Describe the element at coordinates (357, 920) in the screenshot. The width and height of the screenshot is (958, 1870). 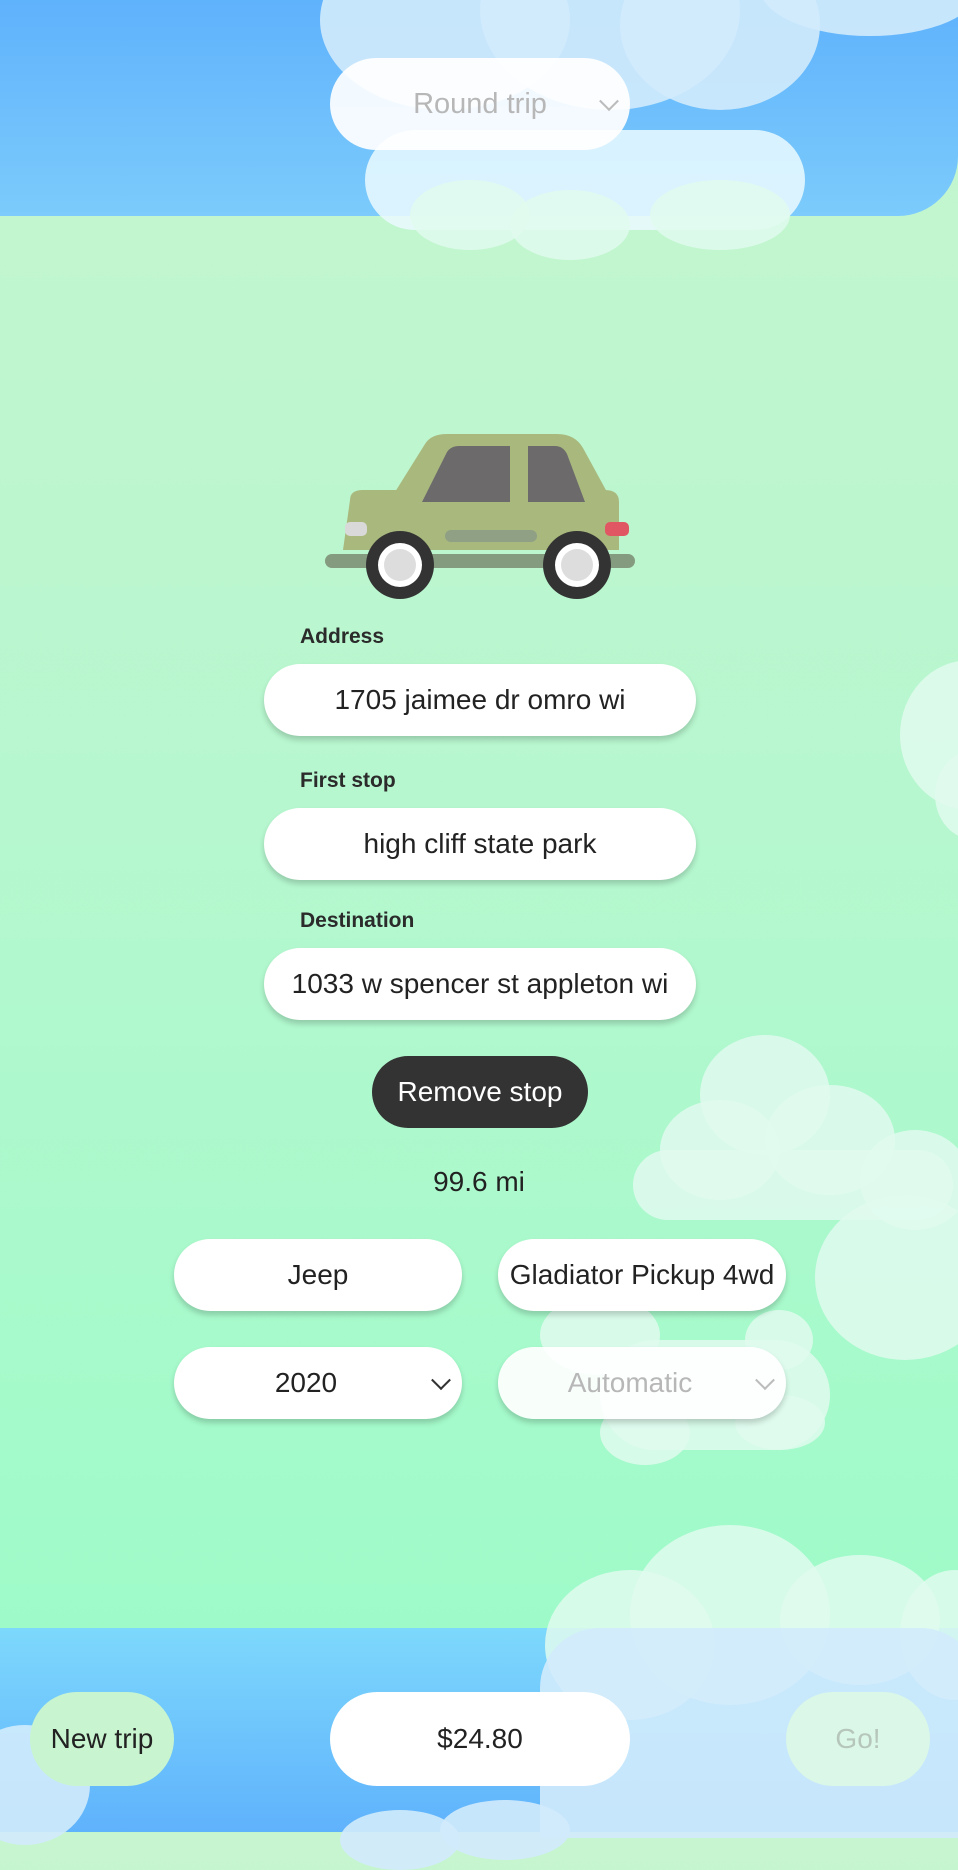
I see `destination-label: Destination` at that location.